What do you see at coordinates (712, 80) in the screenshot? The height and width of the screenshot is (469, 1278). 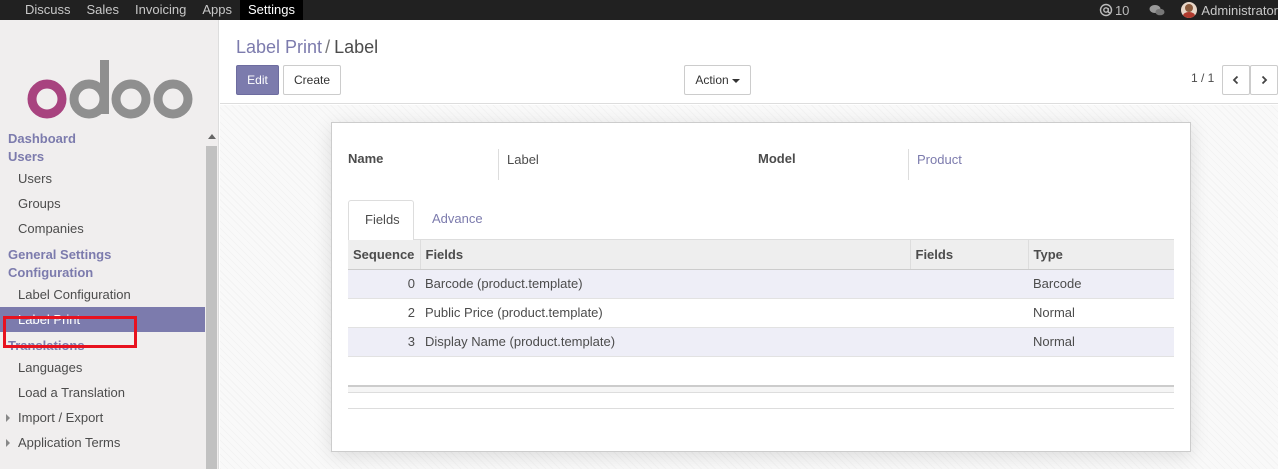 I see `action-label: Action` at bounding box center [712, 80].